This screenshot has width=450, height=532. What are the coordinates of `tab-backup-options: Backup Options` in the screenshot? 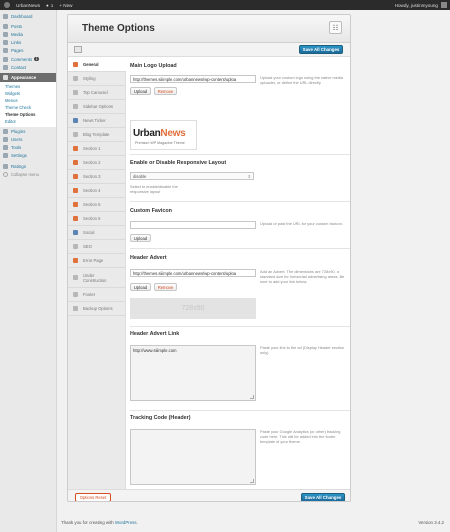 It's located at (96, 309).